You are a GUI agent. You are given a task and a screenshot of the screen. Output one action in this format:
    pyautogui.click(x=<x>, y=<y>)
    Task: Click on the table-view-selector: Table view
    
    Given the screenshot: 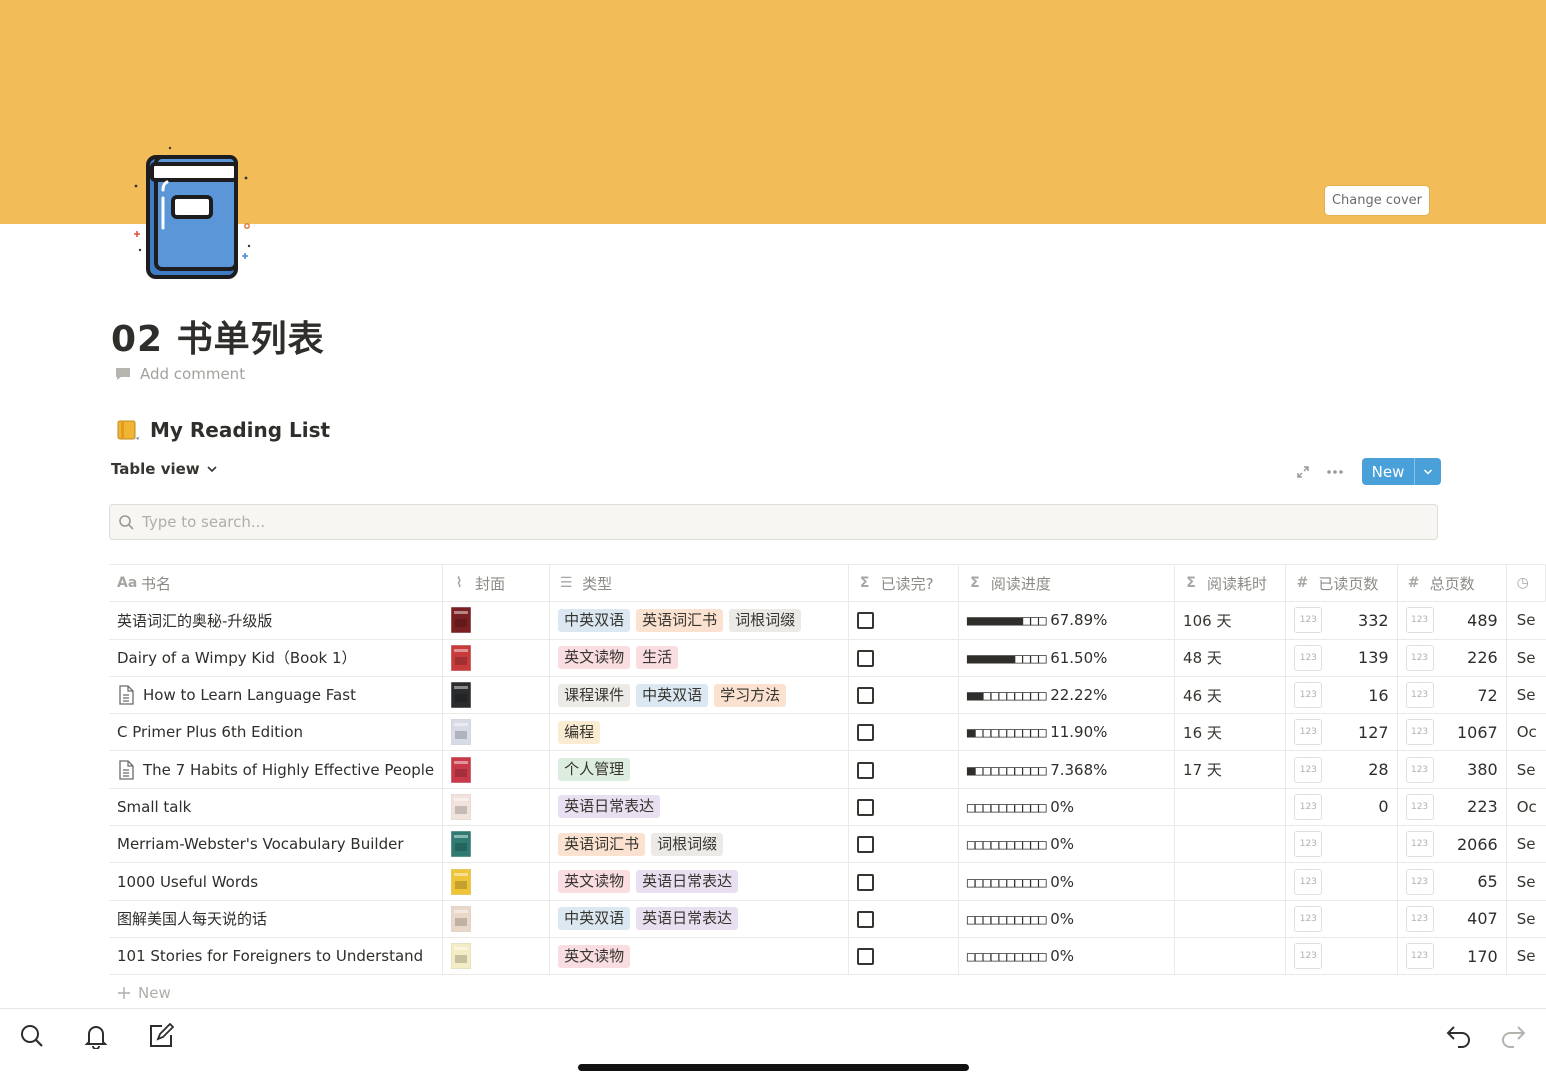 What is the action you would take?
    pyautogui.click(x=164, y=469)
    